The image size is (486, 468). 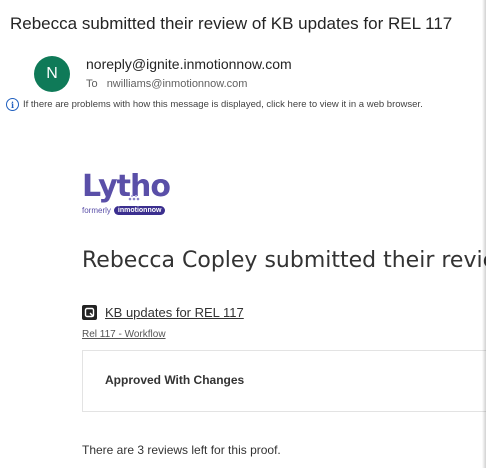 I want to click on review-heading: Rebecca Copley submitted their review:, so click(x=284, y=260).